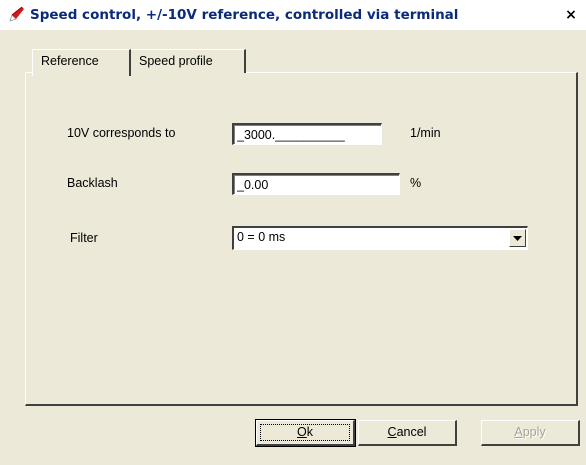 The width and height of the screenshot is (586, 465). Describe the element at coordinates (261, 237) in the screenshot. I see `filter-selected-value: 0 = 0 ms` at that location.